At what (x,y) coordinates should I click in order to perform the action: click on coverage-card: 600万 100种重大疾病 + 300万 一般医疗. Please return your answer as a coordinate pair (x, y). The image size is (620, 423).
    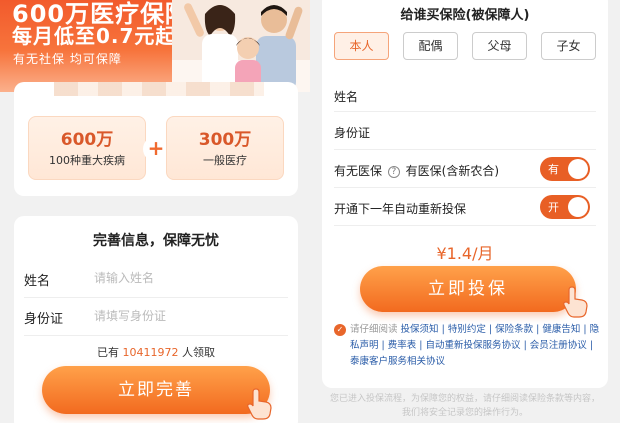
    Looking at the image, I should click on (156, 139).